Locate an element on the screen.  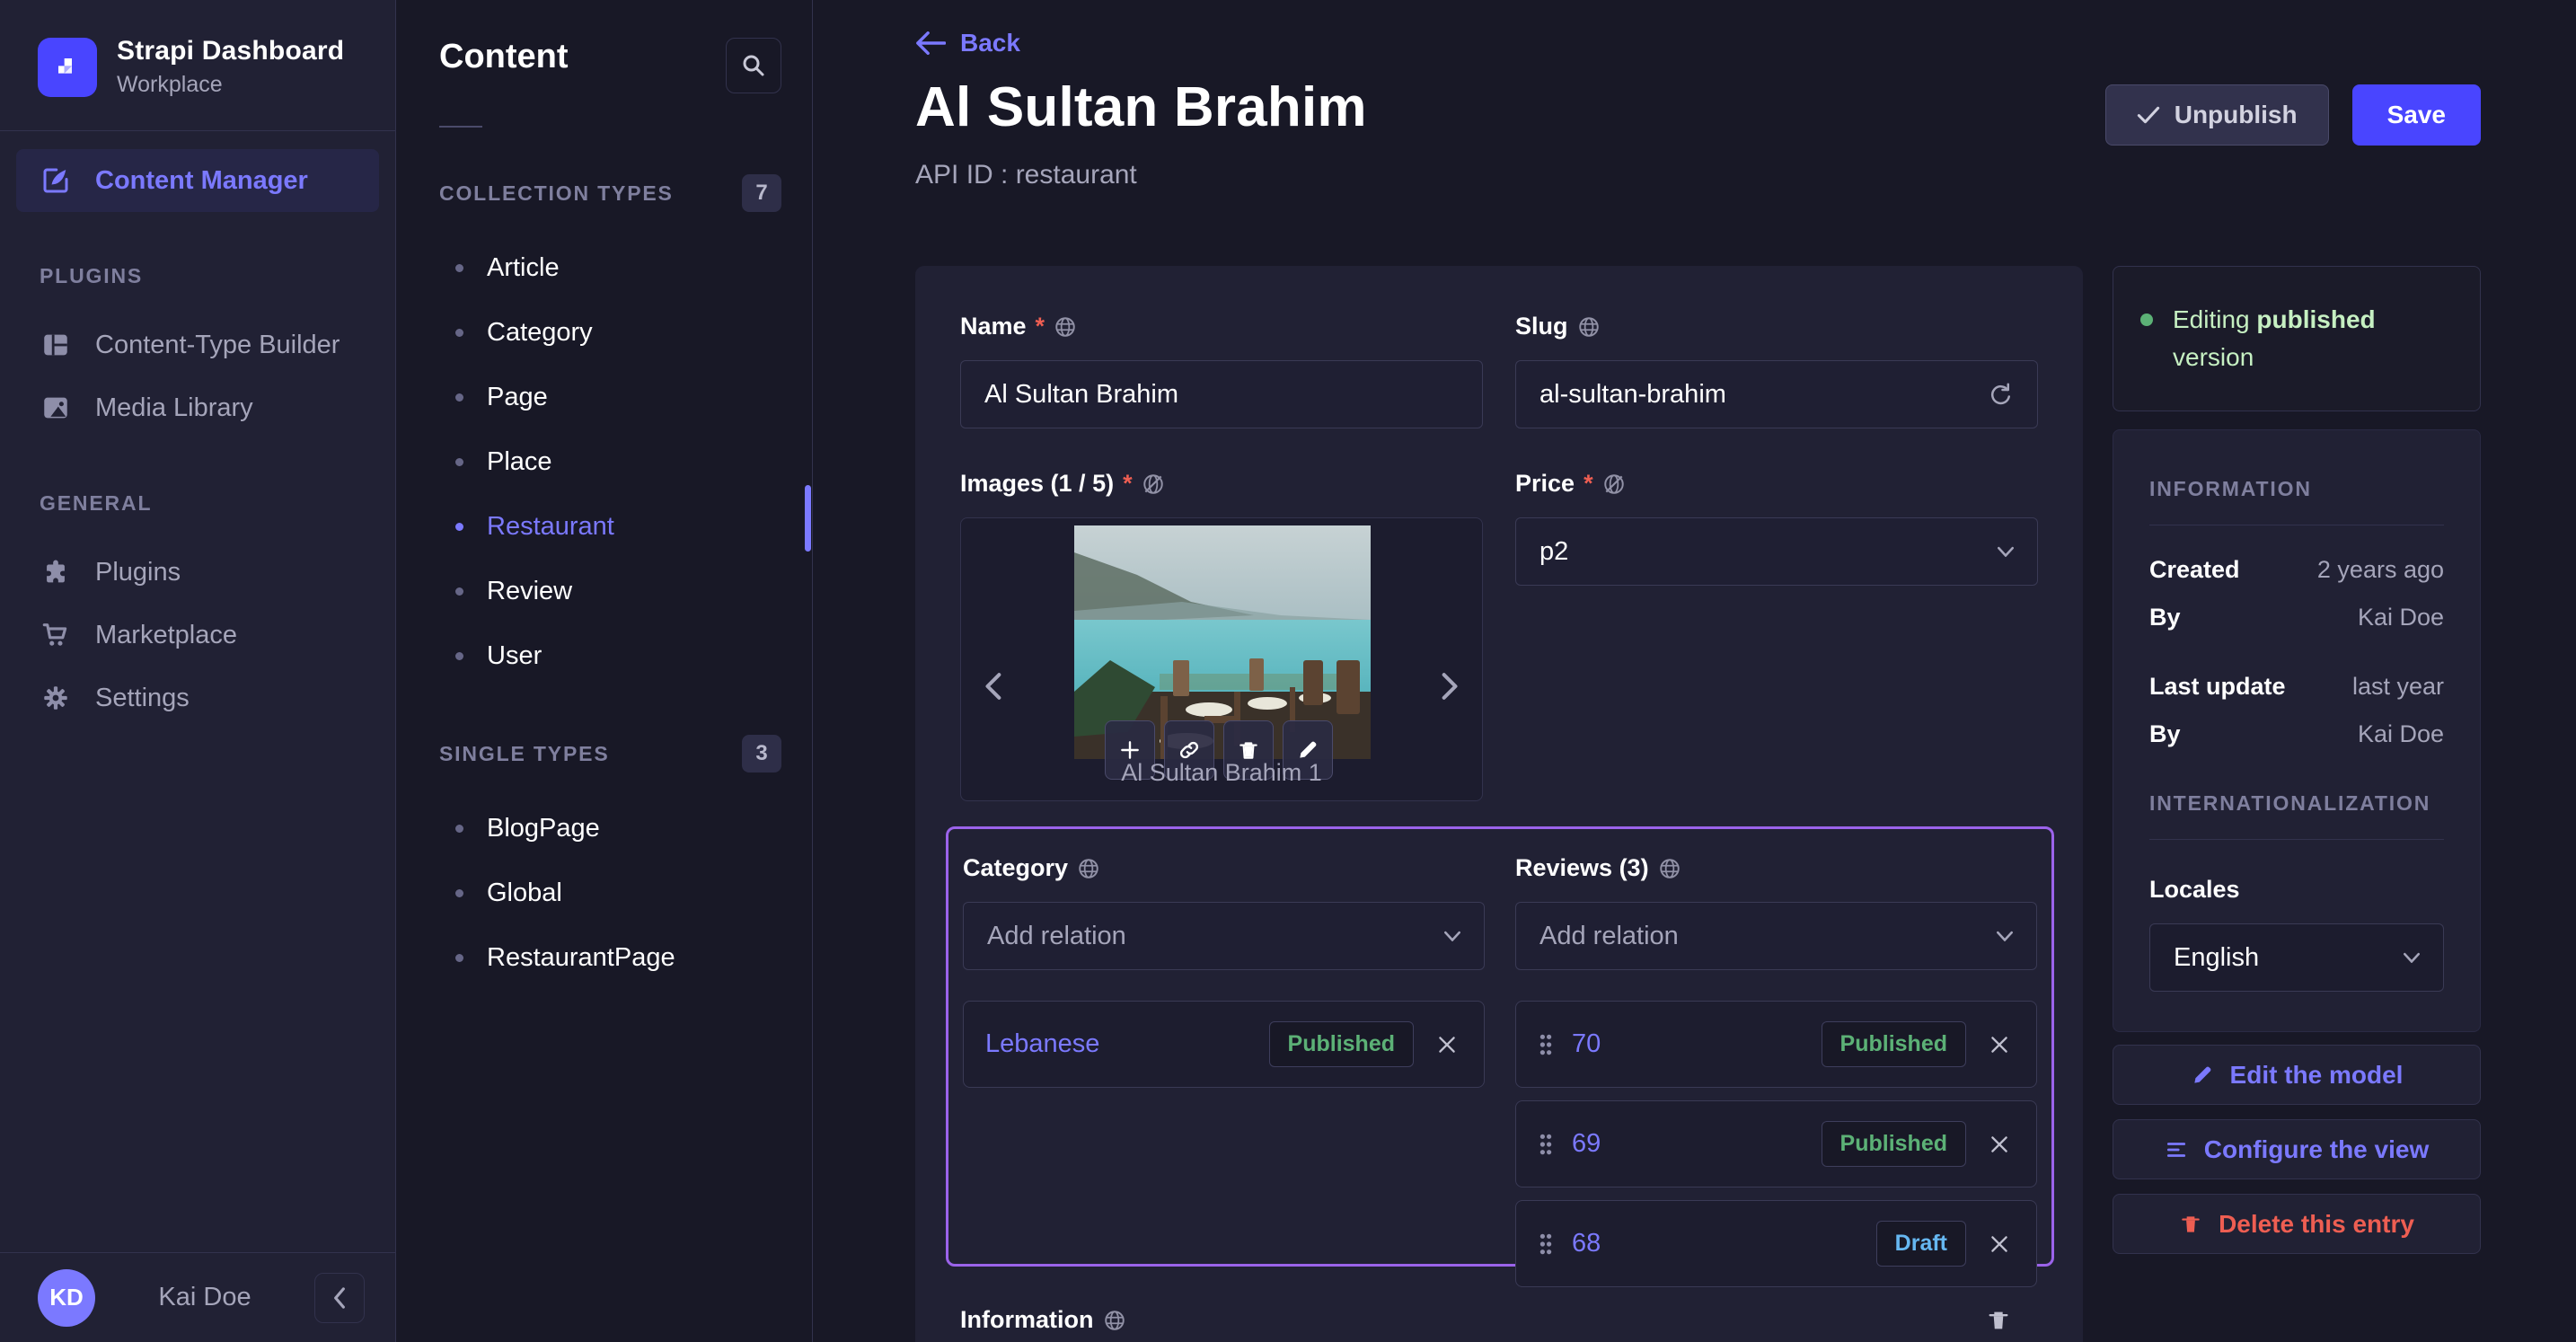
back-link: Back is located at coordinates (967, 43).